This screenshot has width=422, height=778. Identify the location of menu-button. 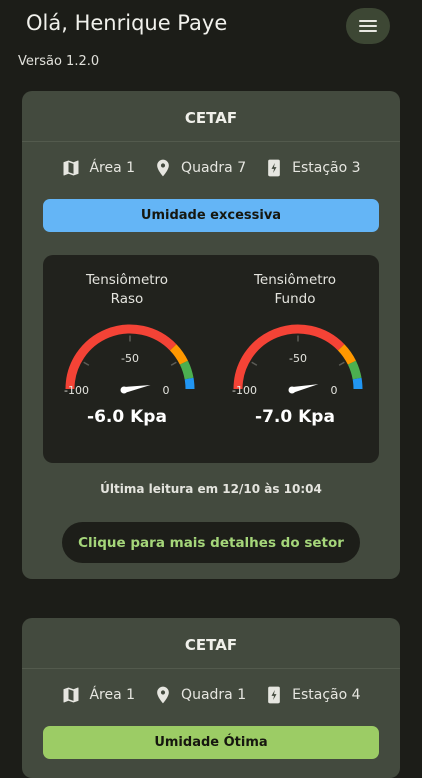
(368, 26).